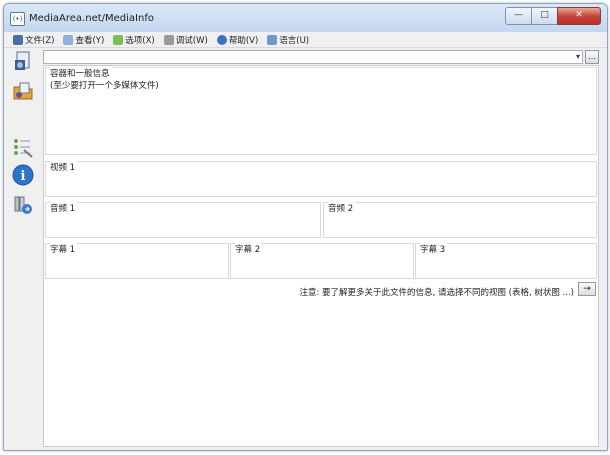 This screenshot has height=455, width=610. I want to click on menu-view-label: 查看(Y), so click(90, 40).